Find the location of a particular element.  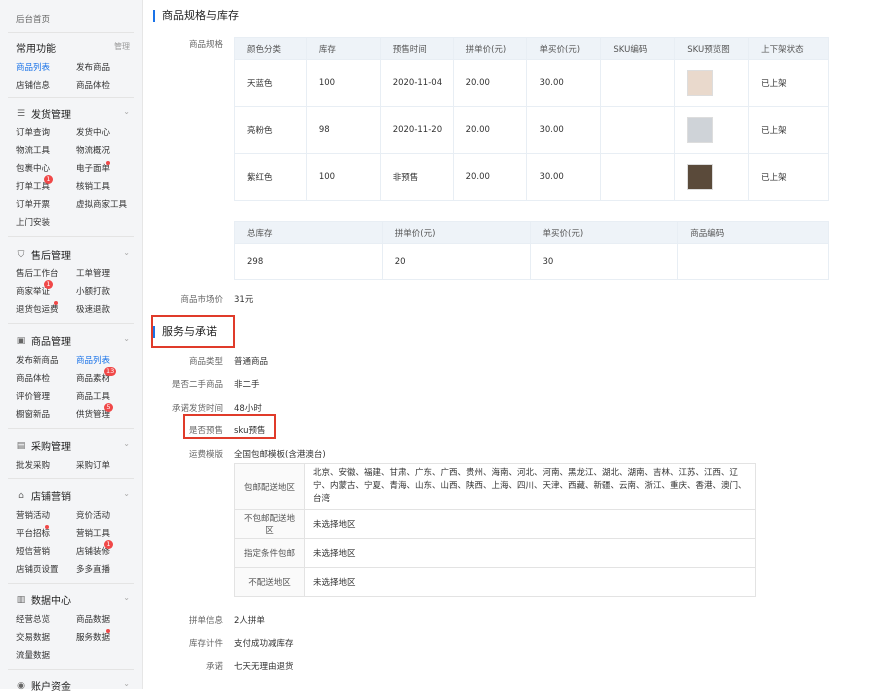

sidebar-item: 售后工作台 is located at coordinates (37, 273).